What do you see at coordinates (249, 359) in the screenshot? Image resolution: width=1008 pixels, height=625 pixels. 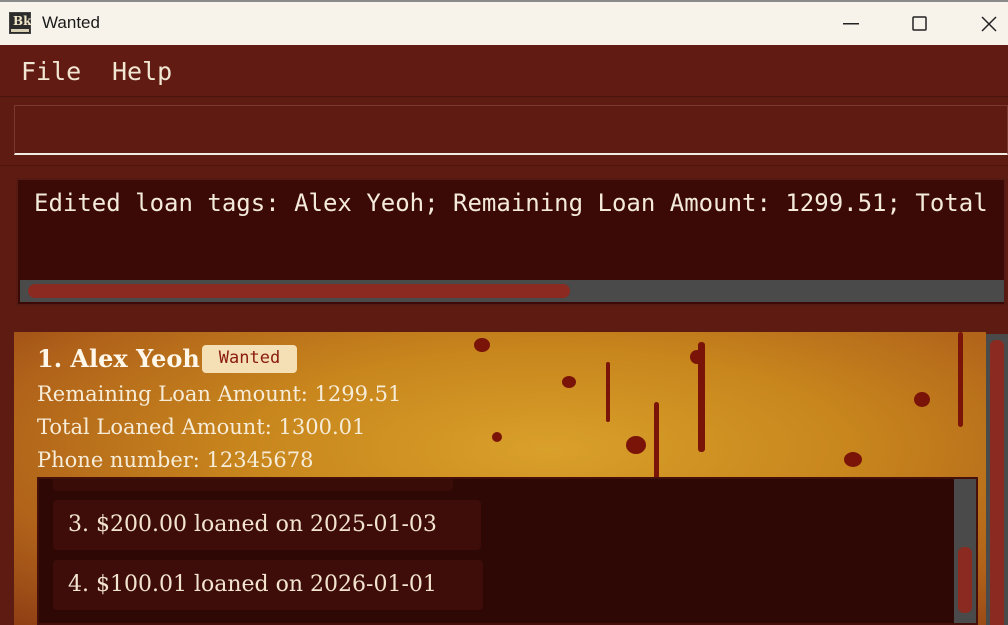 I see `wanted-tag: Wanted` at bounding box center [249, 359].